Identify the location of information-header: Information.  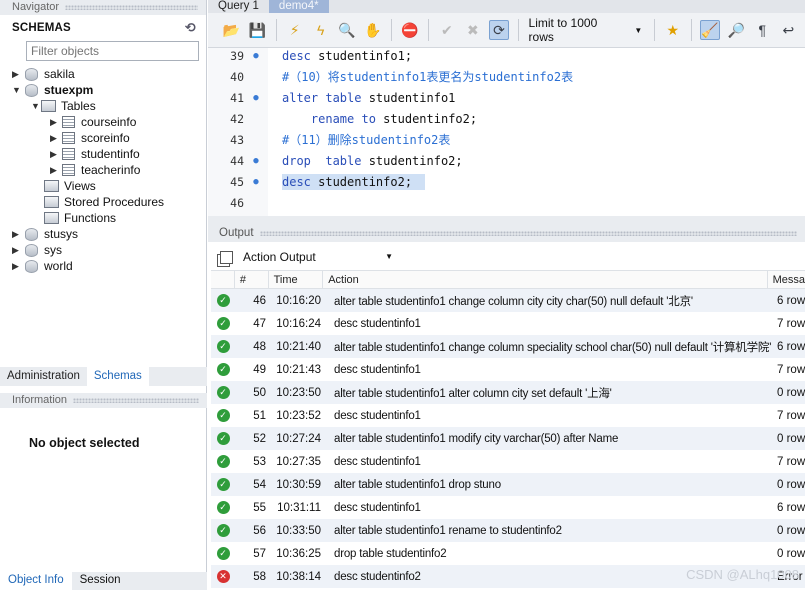
(103, 400).